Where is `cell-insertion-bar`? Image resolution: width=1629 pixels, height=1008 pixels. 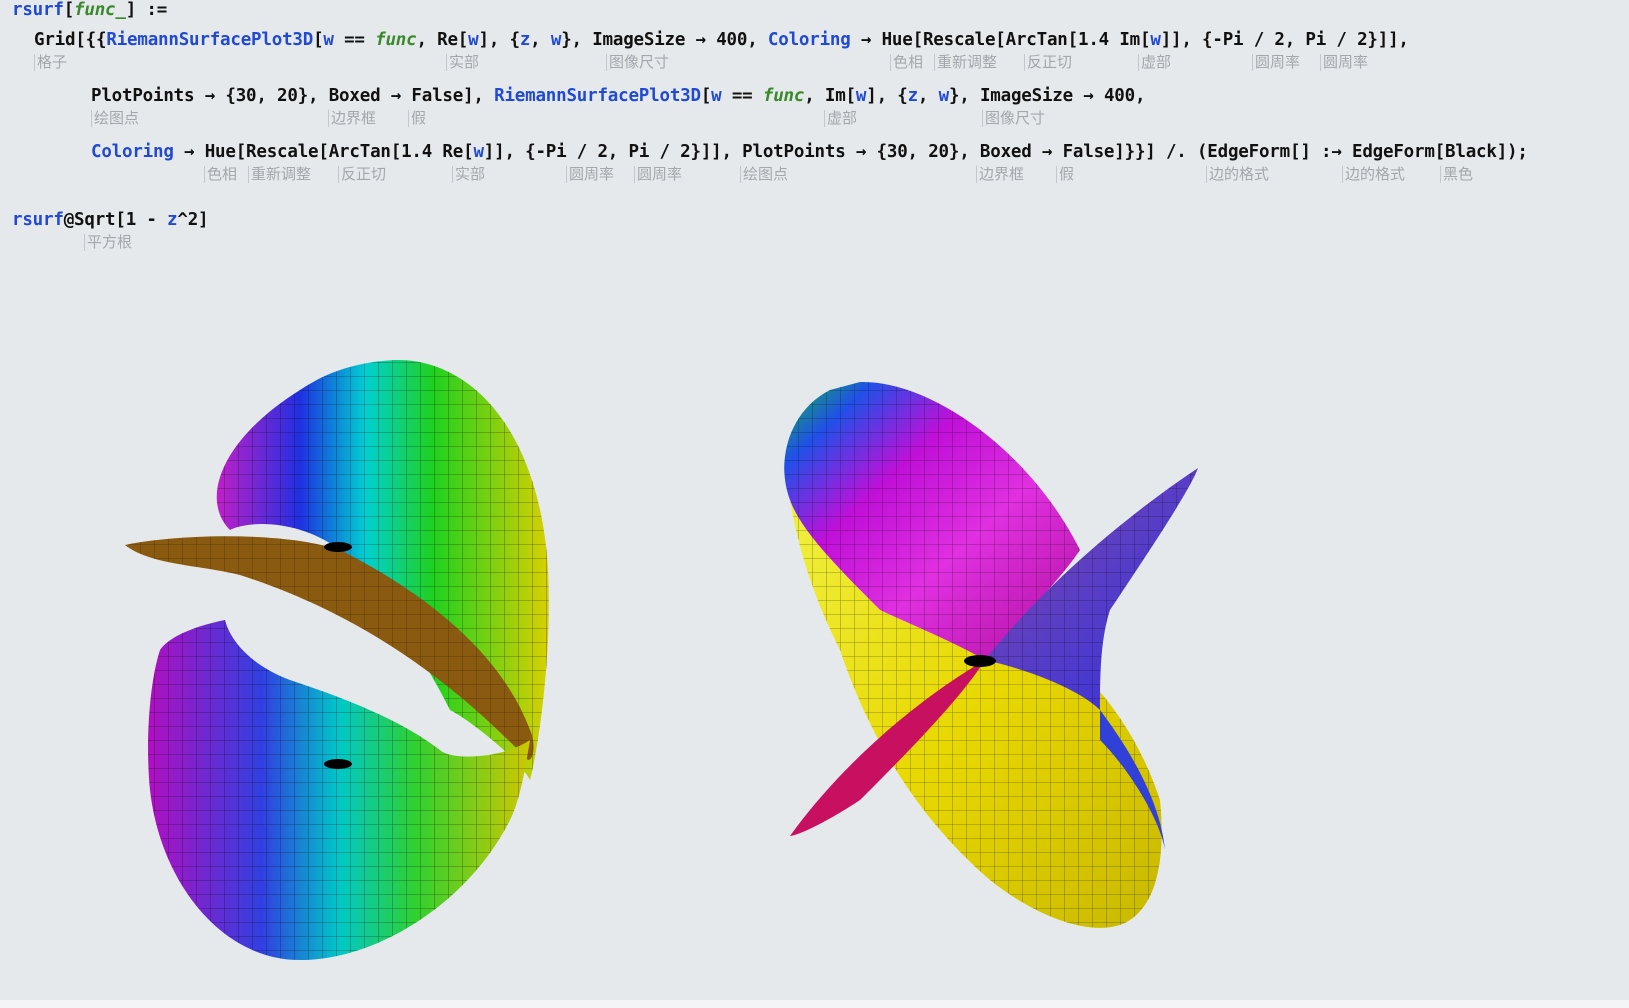
cell-insertion-bar is located at coordinates (814, 1004).